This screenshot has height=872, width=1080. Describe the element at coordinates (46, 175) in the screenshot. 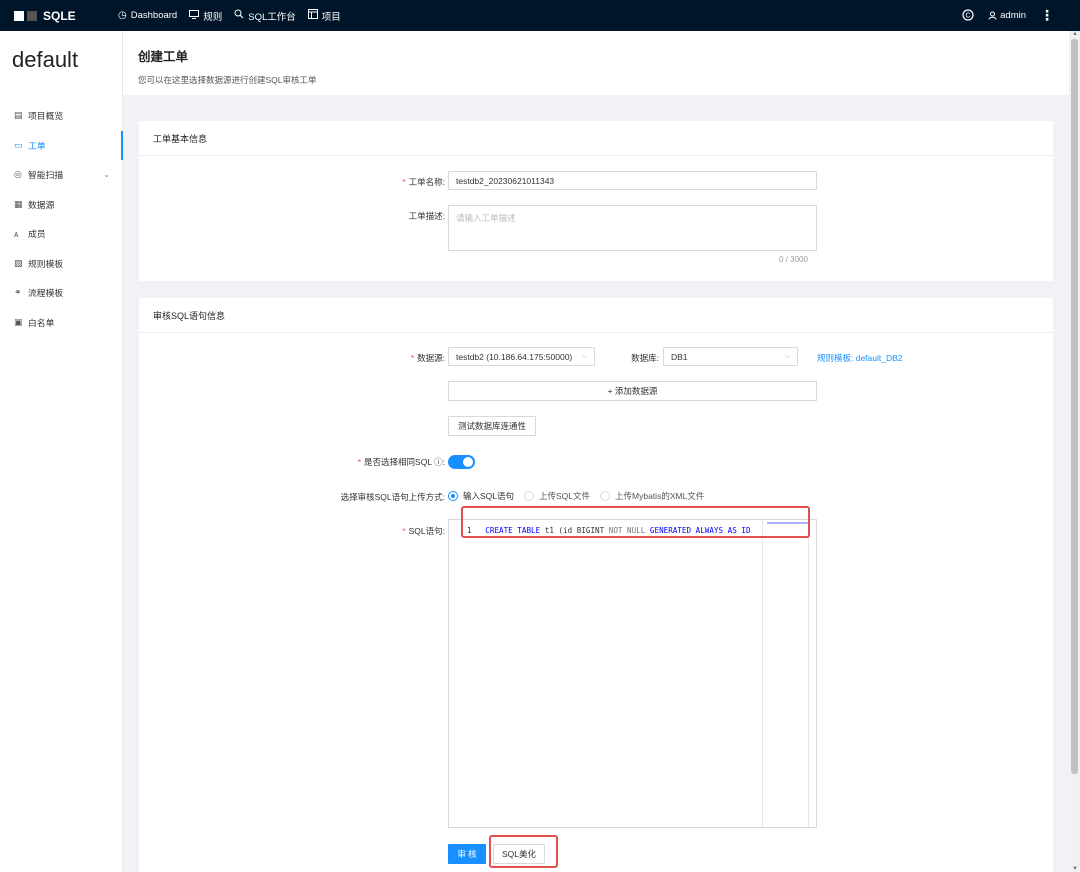

I see `sidebar-item-label: 智能扫描` at that location.